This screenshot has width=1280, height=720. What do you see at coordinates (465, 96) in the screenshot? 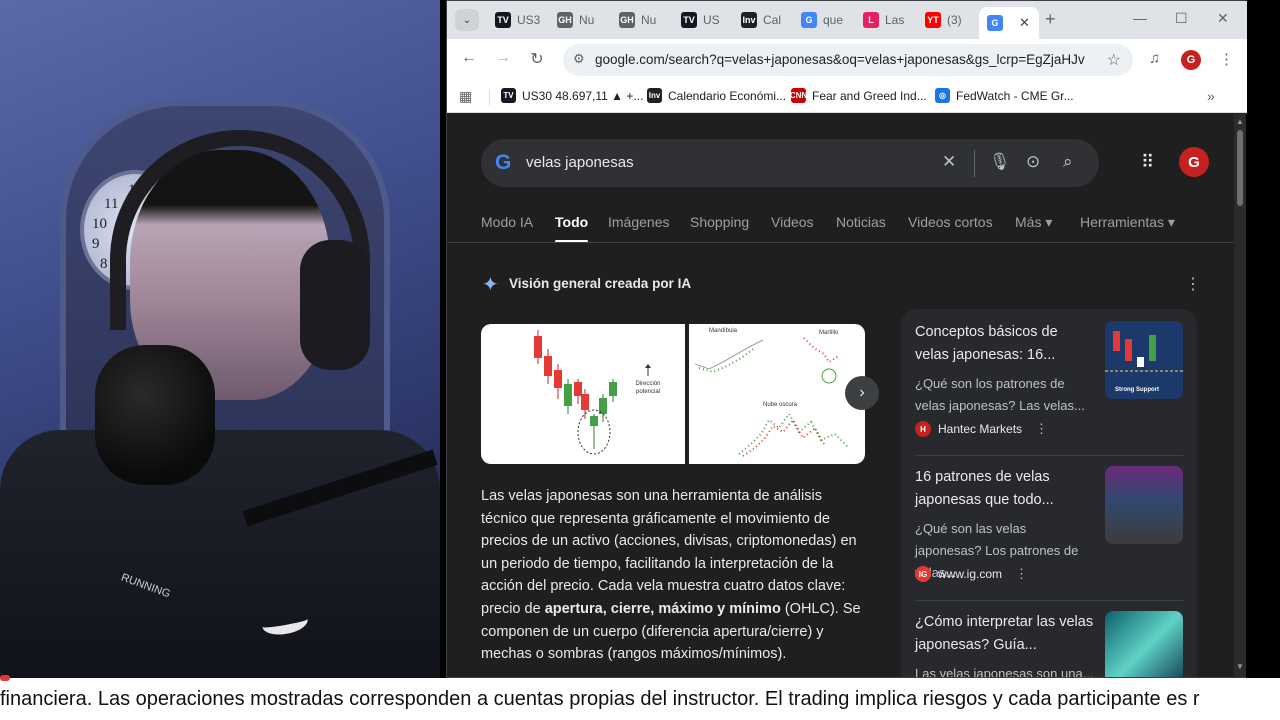
I see `apps-shortcut-icon: ▦` at bounding box center [465, 96].